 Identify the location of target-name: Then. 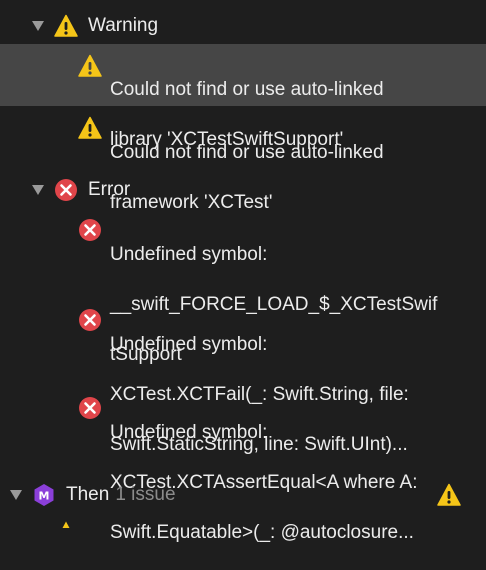
(88, 494).